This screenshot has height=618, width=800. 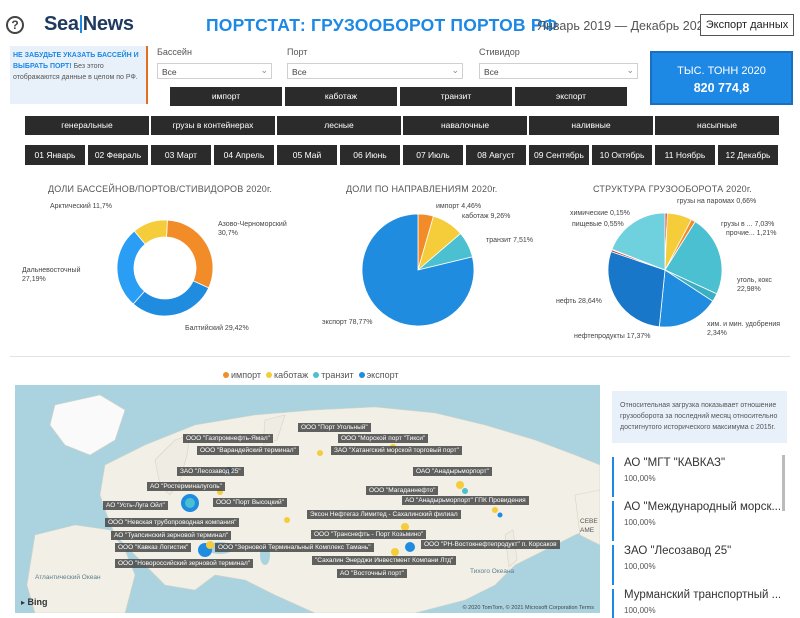 I want to click on month-button-10: 11 Ноябрь, so click(x=685, y=155).